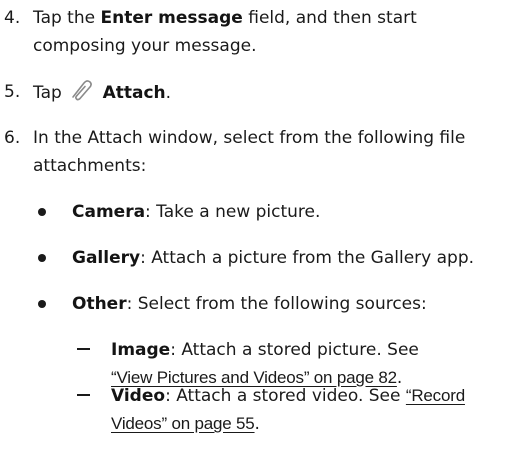 This screenshot has width=523, height=449. I want to click on image-label: Image, so click(141, 350).